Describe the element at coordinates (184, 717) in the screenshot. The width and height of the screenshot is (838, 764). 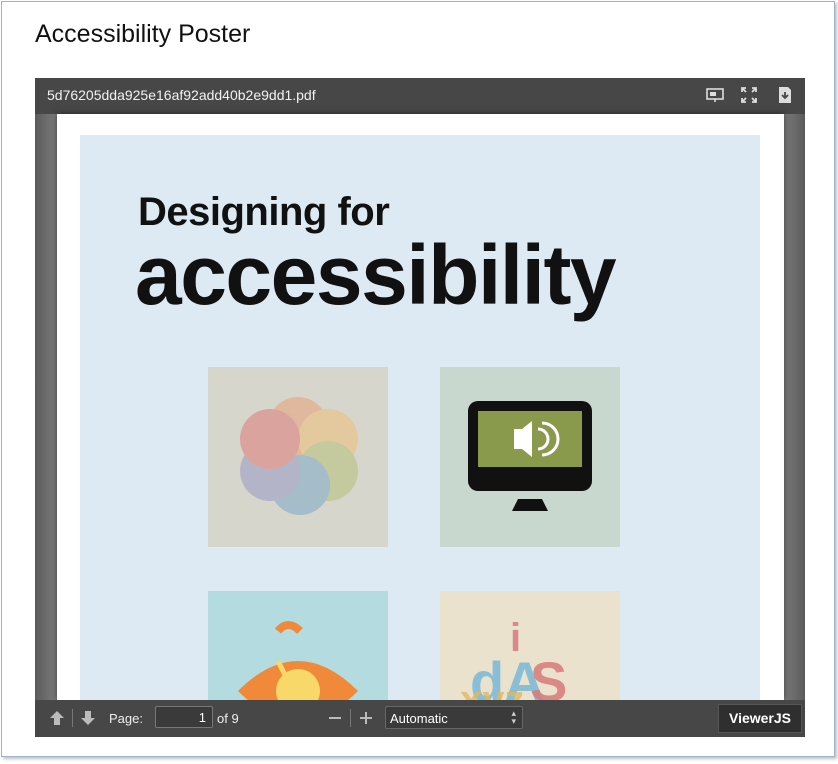
I see `page-number-input: 1` at that location.